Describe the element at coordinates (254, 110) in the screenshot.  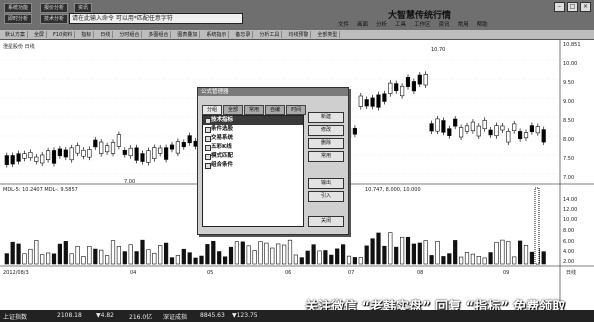
I see `tab-common: 常用` at that location.